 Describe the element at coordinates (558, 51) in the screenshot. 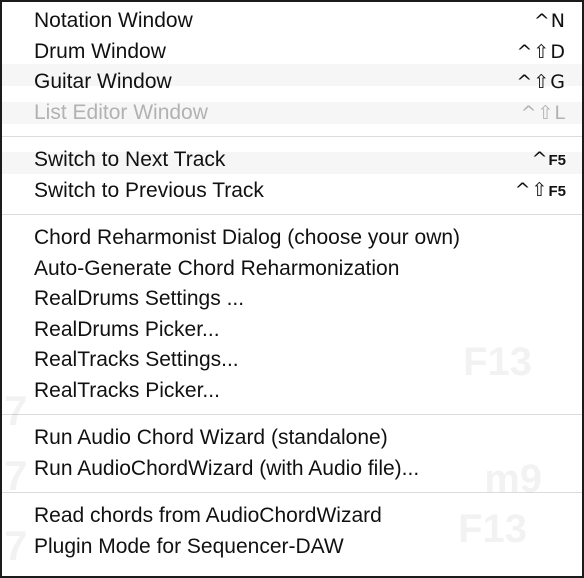

I see `shortcut-key: D` at that location.